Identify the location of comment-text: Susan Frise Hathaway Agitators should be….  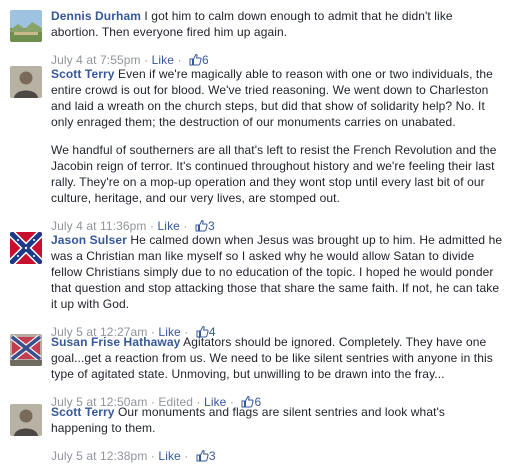
(277, 358).